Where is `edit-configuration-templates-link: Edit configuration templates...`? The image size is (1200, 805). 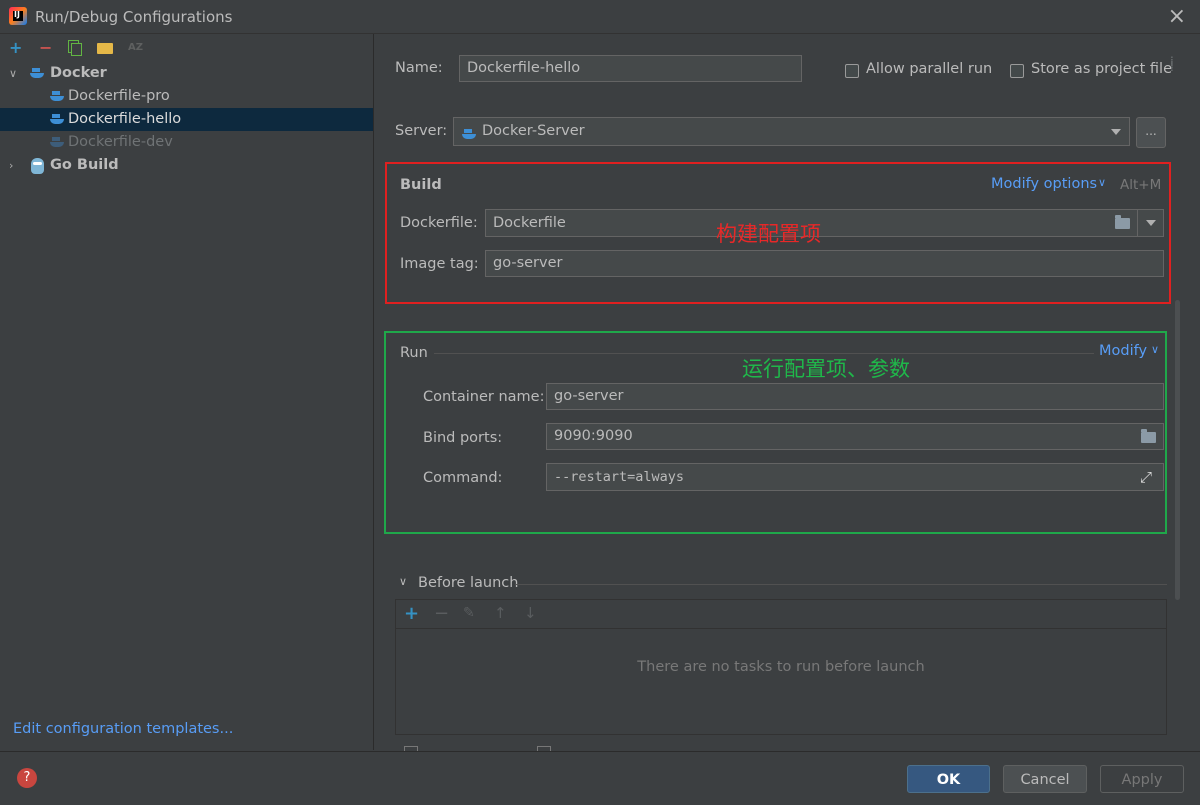
edit-configuration-templates-link: Edit configuration templates... is located at coordinates (123, 729).